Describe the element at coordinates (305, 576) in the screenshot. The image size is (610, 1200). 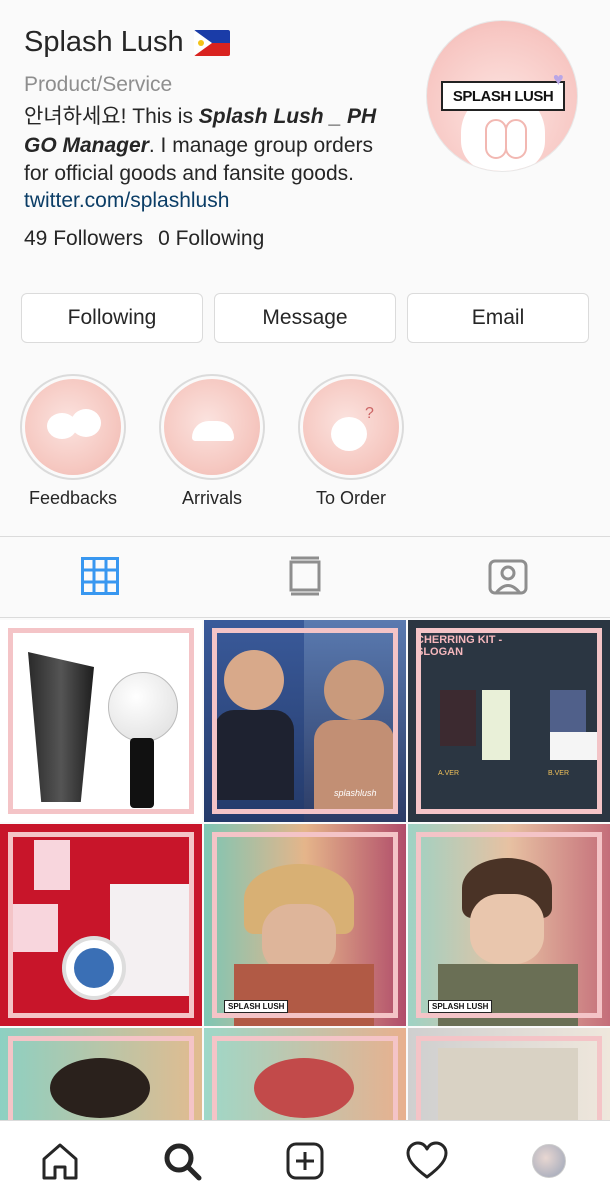
I see `igtv-feed-icon` at that location.